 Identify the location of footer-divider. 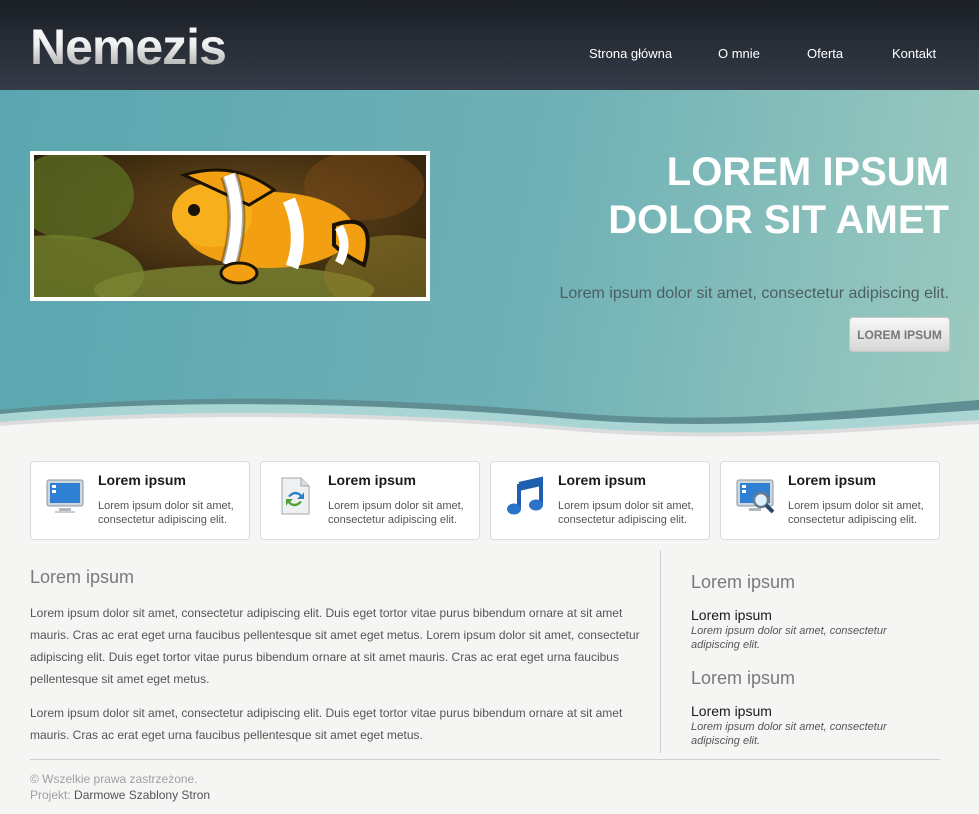
(485, 759).